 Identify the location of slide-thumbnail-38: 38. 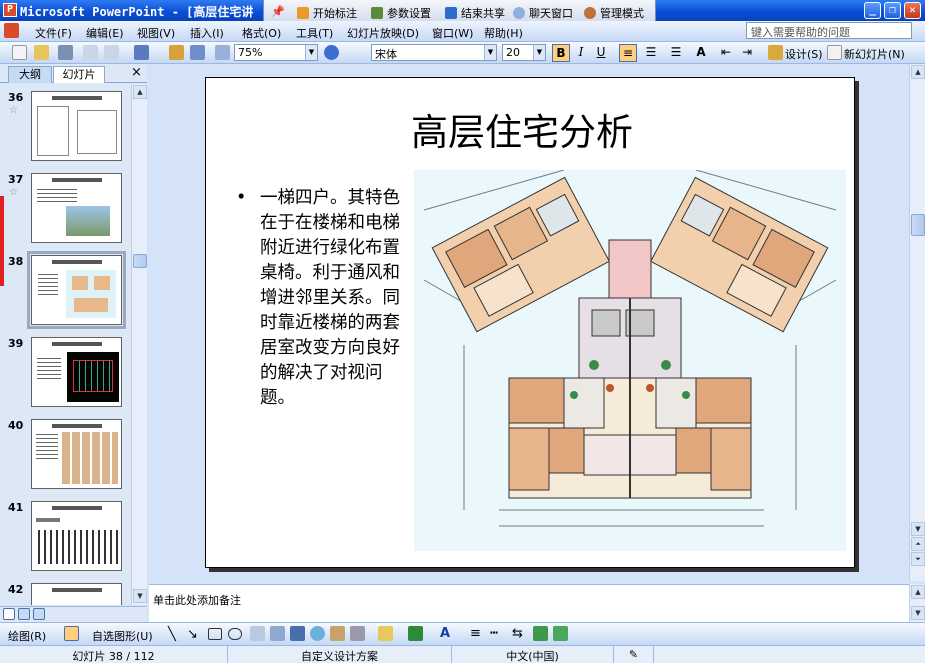
(66, 294).